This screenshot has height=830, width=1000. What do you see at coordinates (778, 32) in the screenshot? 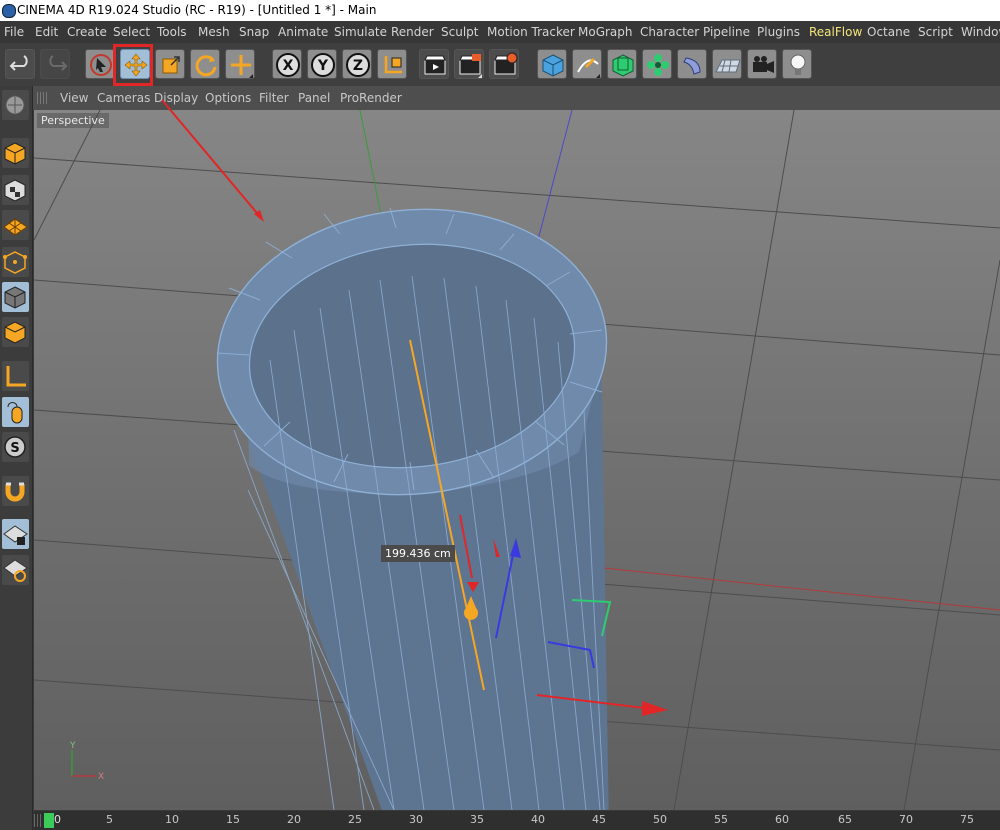
I see `menu-plugins: Plugins` at bounding box center [778, 32].